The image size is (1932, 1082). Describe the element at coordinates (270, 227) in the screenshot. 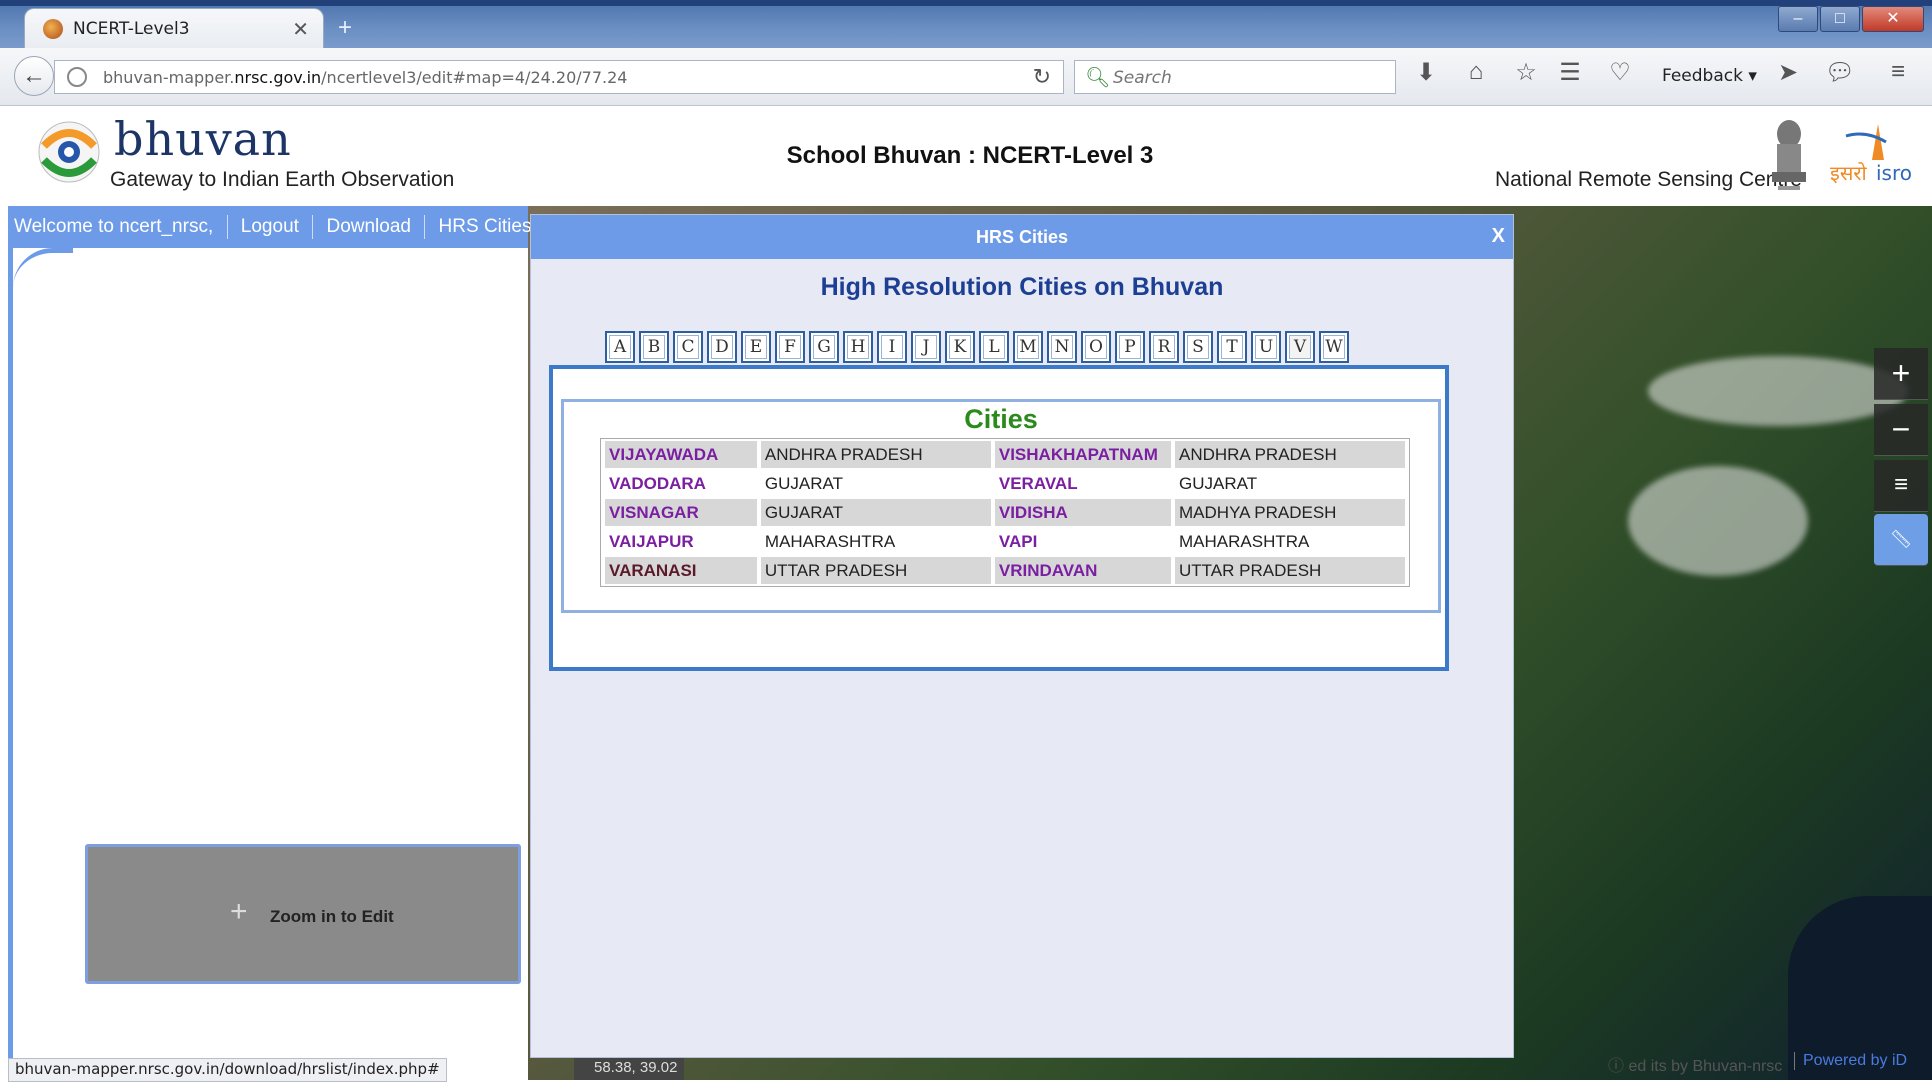

I see `logout-link: Logout` at that location.